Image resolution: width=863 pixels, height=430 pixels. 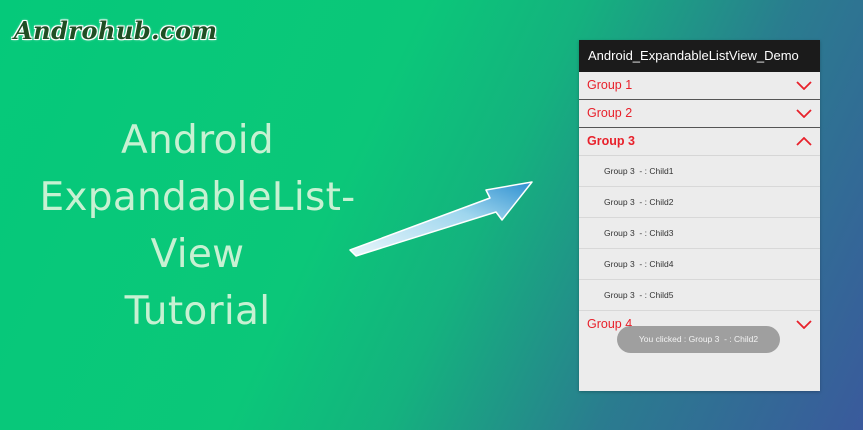 What do you see at coordinates (441, 219) in the screenshot?
I see `pointer-arrow-icon` at bounding box center [441, 219].